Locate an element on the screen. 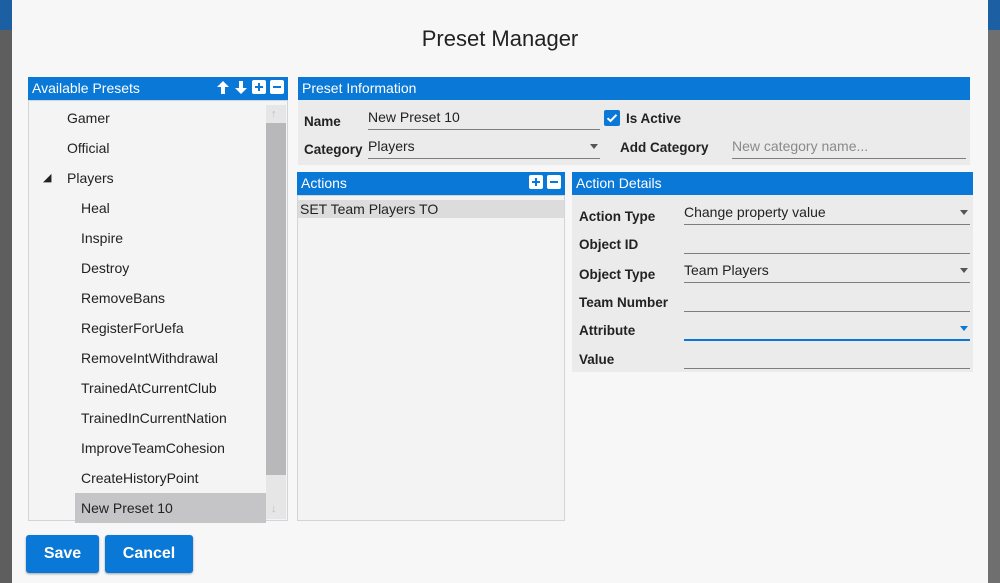 The image size is (1000, 583). is-active-checkbox is located at coordinates (612, 118).